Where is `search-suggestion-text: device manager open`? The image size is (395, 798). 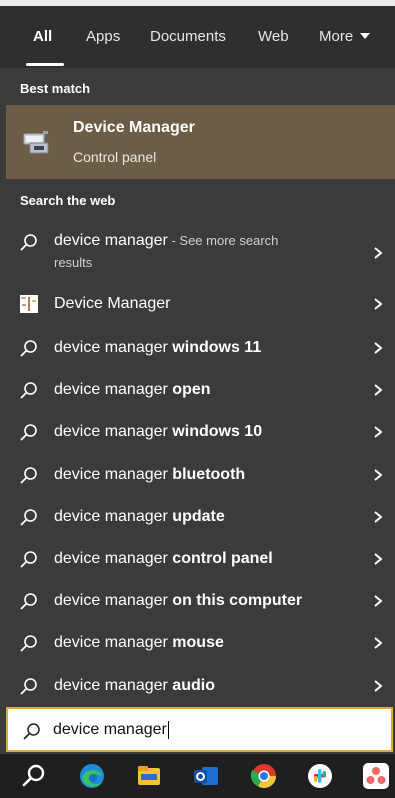
search-suggestion-text: device manager open is located at coordinates (132, 390).